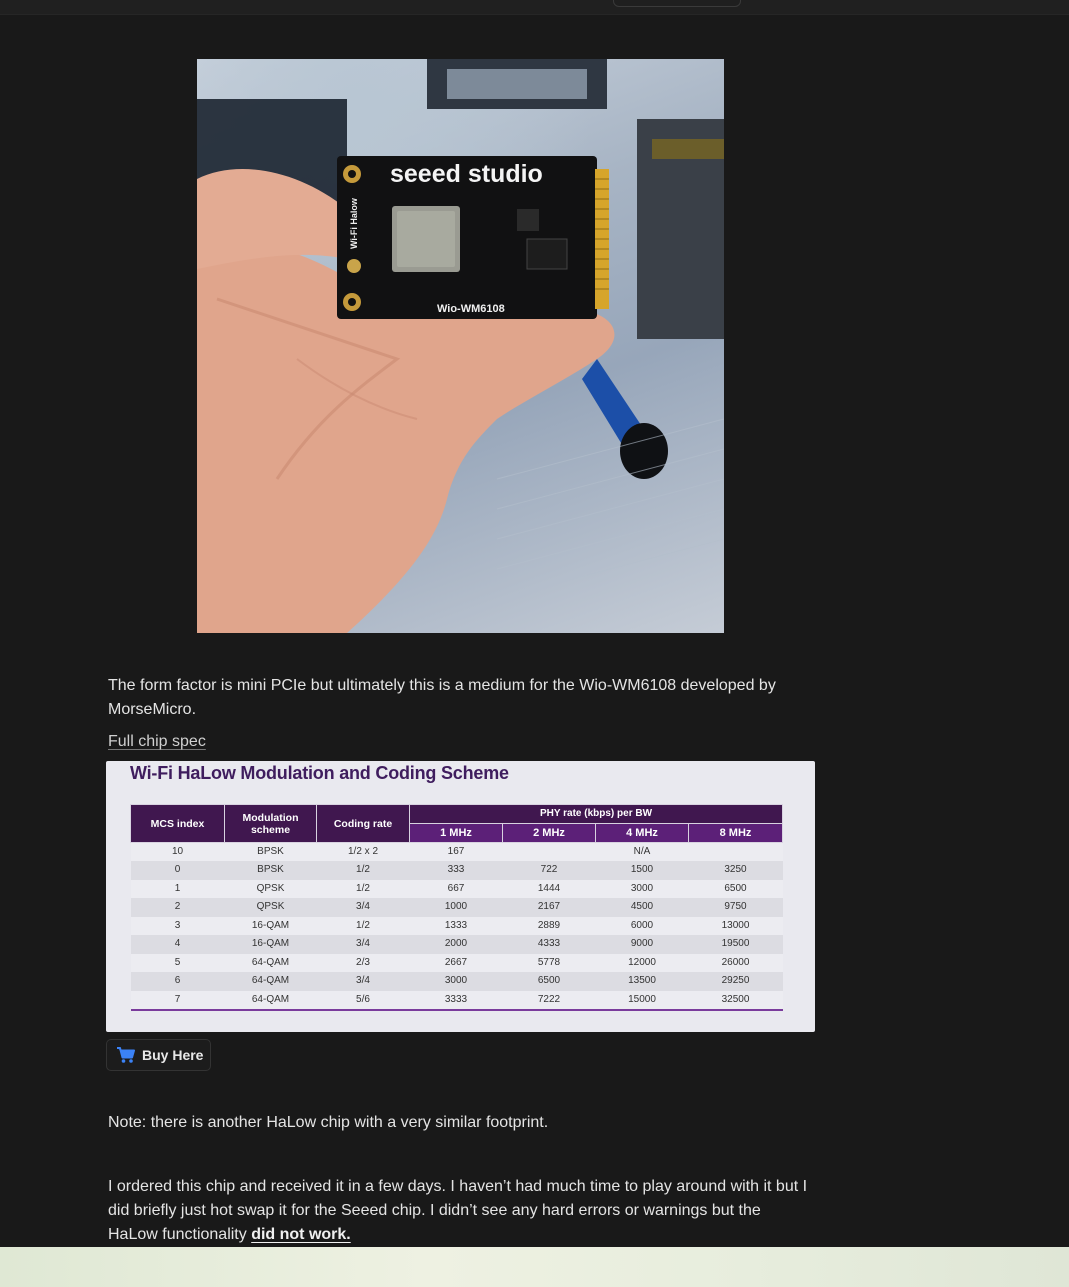 The height and width of the screenshot is (1287, 1069). What do you see at coordinates (735, 870) in the screenshot?
I see `table-cell: 3250` at bounding box center [735, 870].